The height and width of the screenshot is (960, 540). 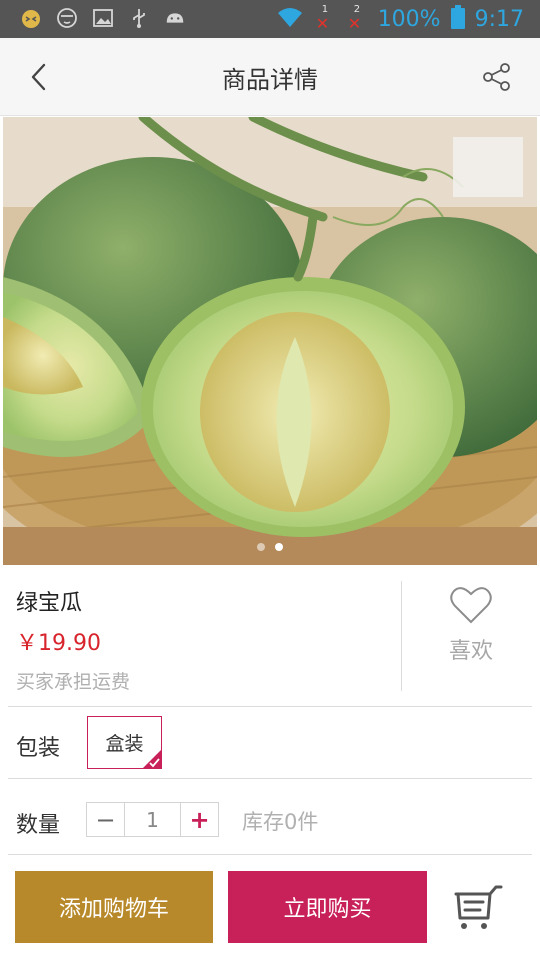 What do you see at coordinates (175, 18) in the screenshot?
I see `android-icon` at bounding box center [175, 18].